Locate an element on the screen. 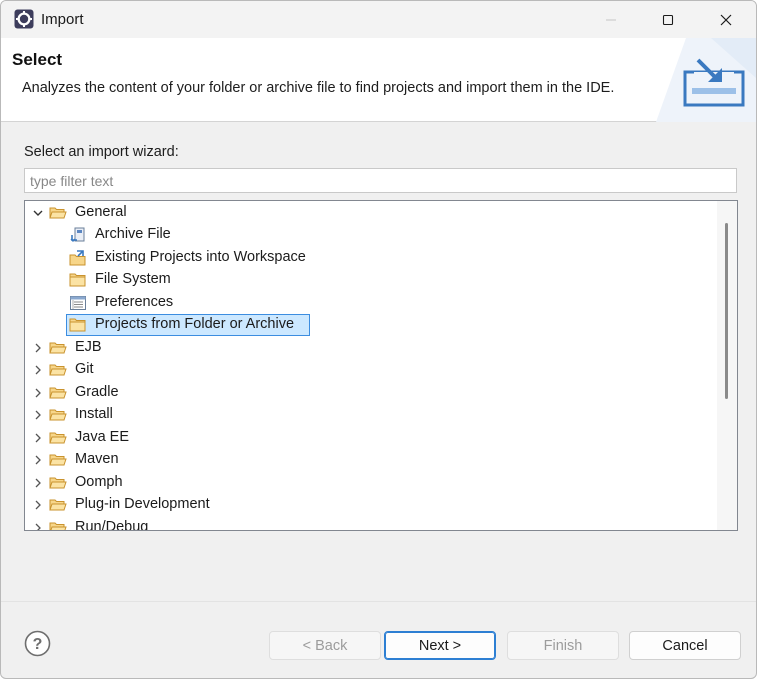 The height and width of the screenshot is (681, 761). next-button: Next > is located at coordinates (440, 645).